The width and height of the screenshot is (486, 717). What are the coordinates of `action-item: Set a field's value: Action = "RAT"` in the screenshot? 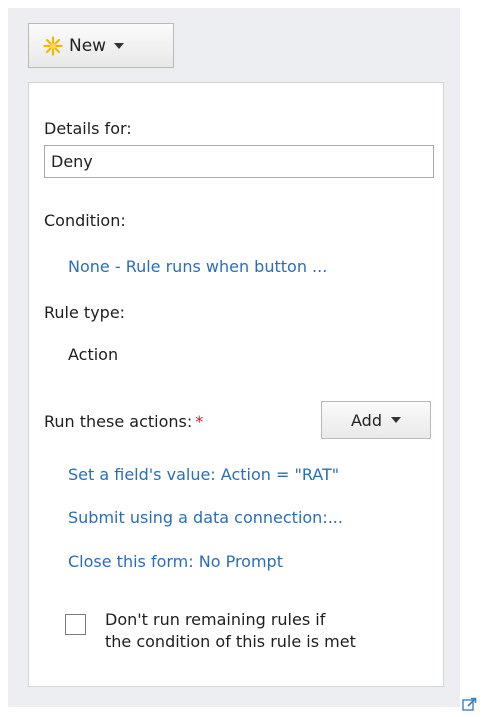 It's located at (203, 474).